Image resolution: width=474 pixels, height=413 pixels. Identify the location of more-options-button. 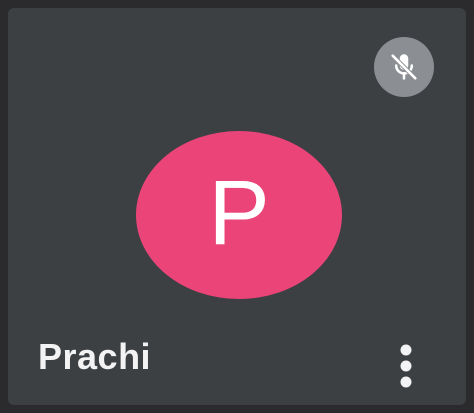
(406, 366).